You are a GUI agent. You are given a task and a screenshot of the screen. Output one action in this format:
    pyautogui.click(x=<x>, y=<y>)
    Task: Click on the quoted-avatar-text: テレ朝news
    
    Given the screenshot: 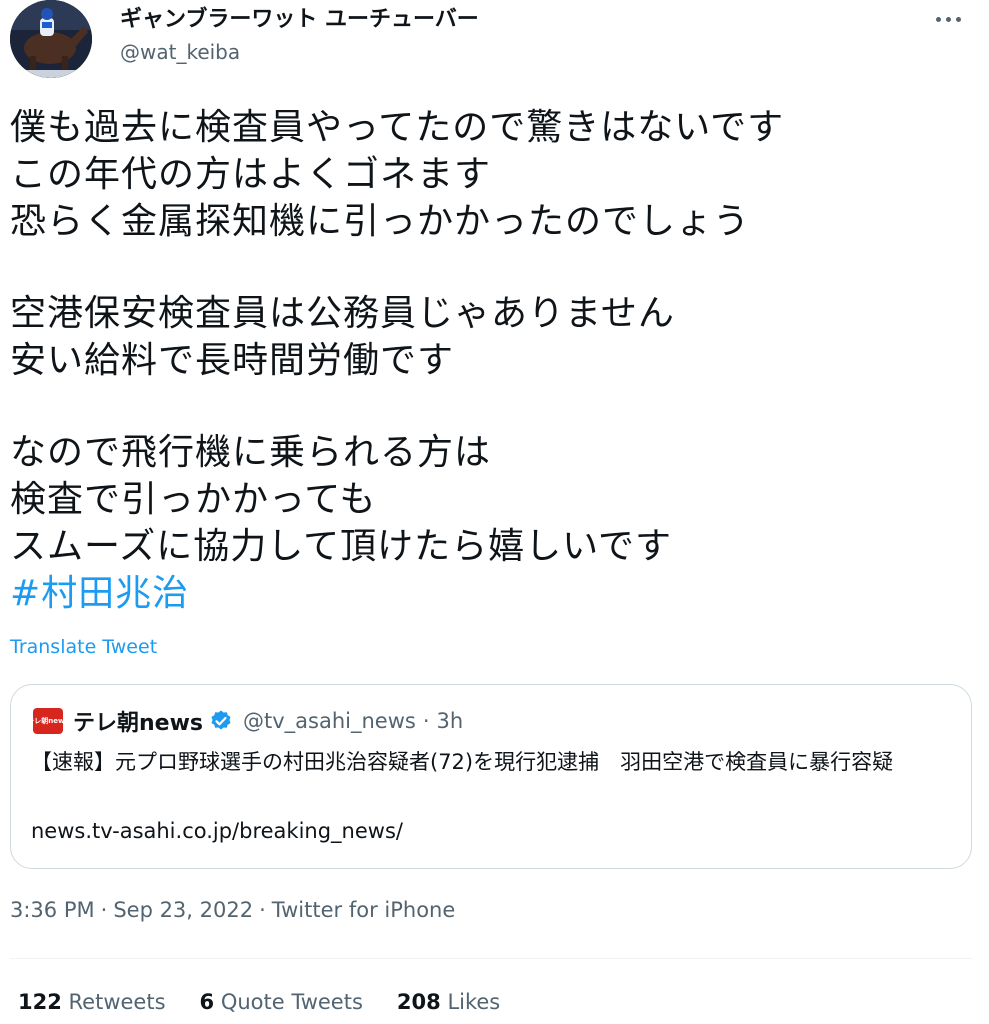 What is the action you would take?
    pyautogui.click(x=48, y=721)
    